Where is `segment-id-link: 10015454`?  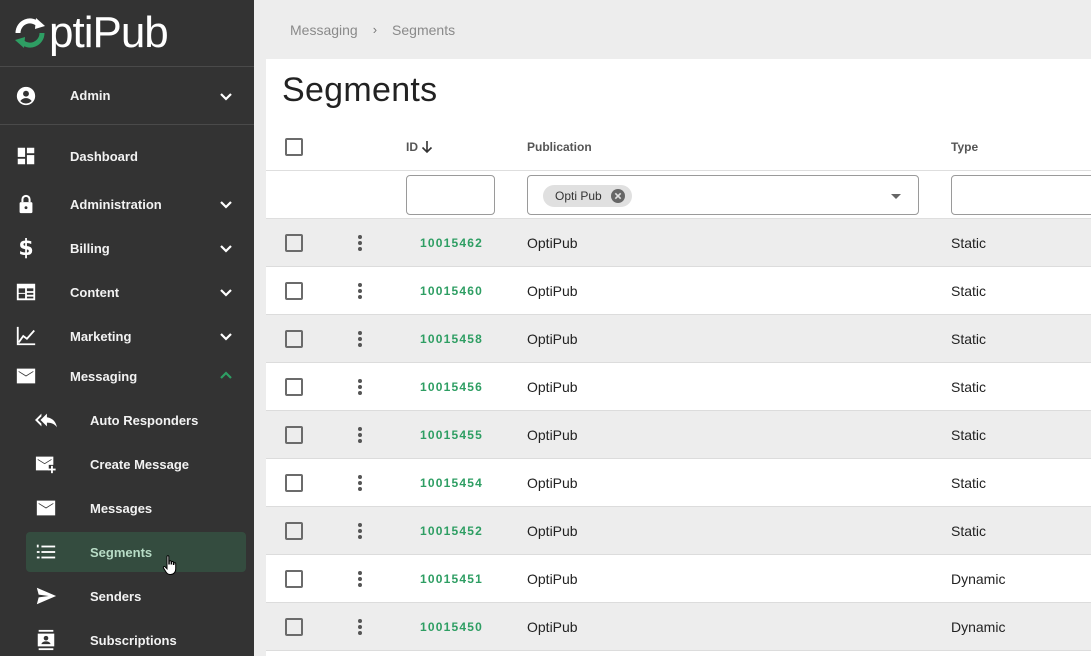 segment-id-link: 10015454 is located at coordinates (451, 483).